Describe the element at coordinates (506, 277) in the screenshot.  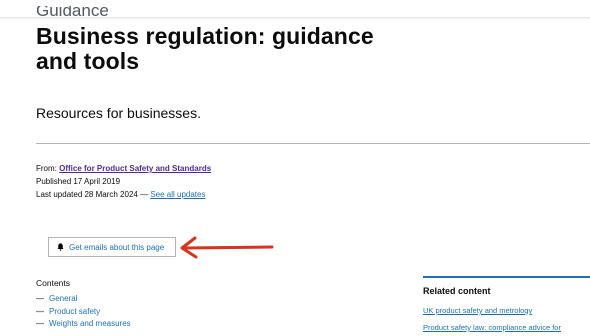
I see `related-divider` at that location.